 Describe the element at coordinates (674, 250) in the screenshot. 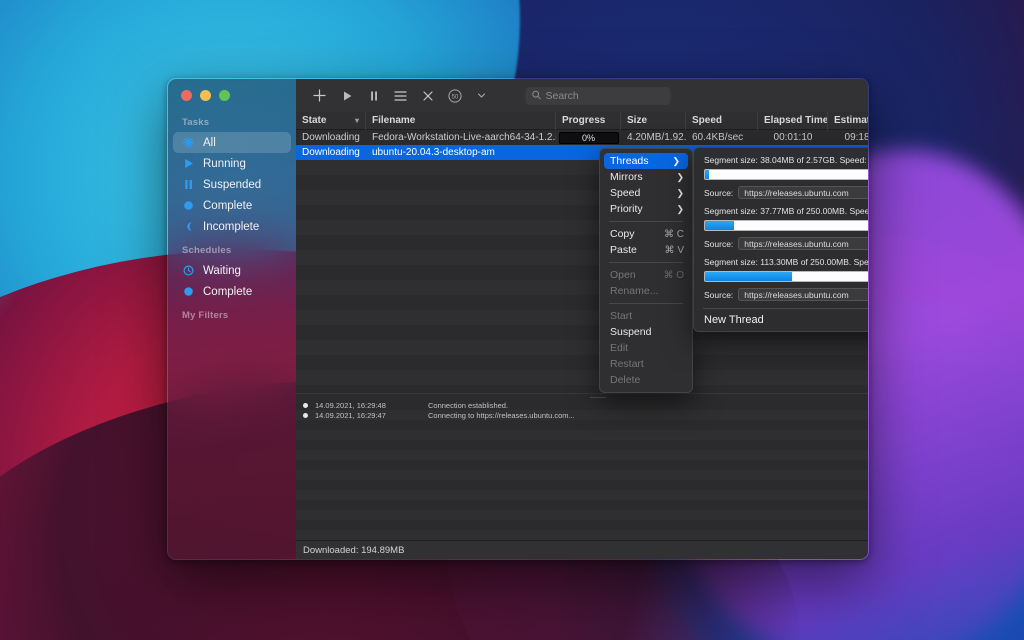

I see `menu-item-shortcut: ⌘ V` at that location.